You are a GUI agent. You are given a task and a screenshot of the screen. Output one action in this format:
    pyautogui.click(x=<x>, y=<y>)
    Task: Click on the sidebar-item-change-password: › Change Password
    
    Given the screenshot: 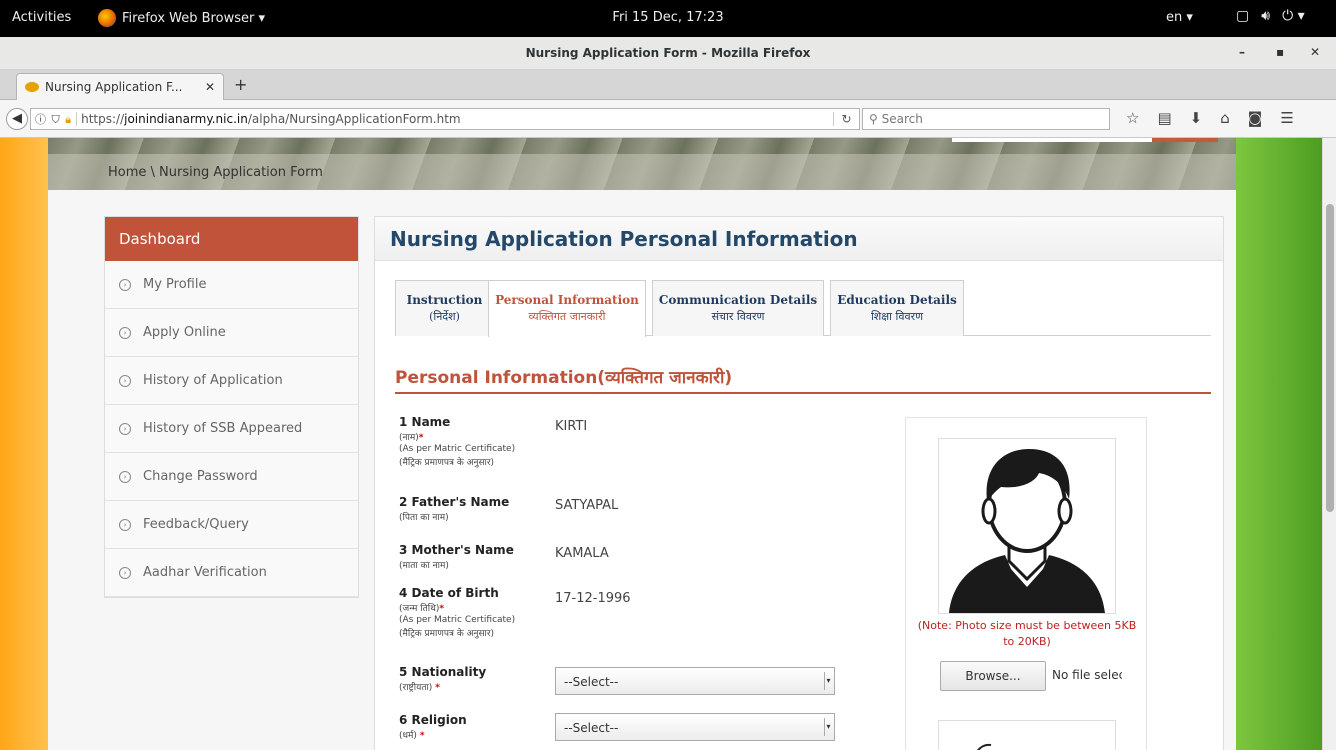 What is the action you would take?
    pyautogui.click(x=231, y=477)
    